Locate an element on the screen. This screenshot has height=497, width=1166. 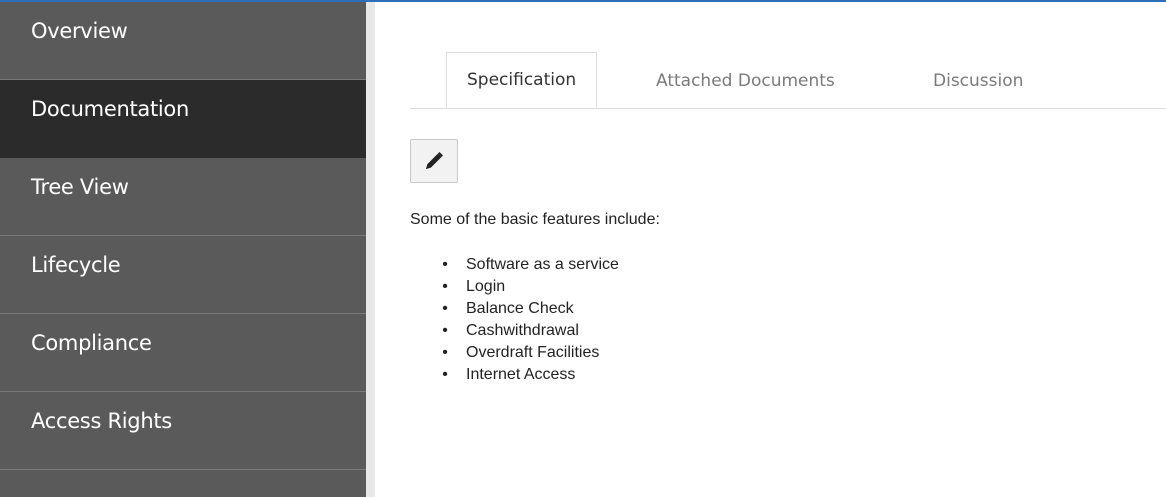
sidebar-item-label: Documentation is located at coordinates (110, 109).